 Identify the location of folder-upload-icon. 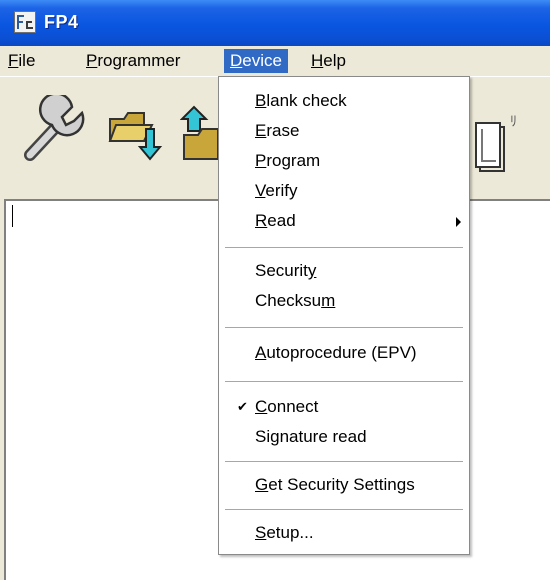
(199, 136).